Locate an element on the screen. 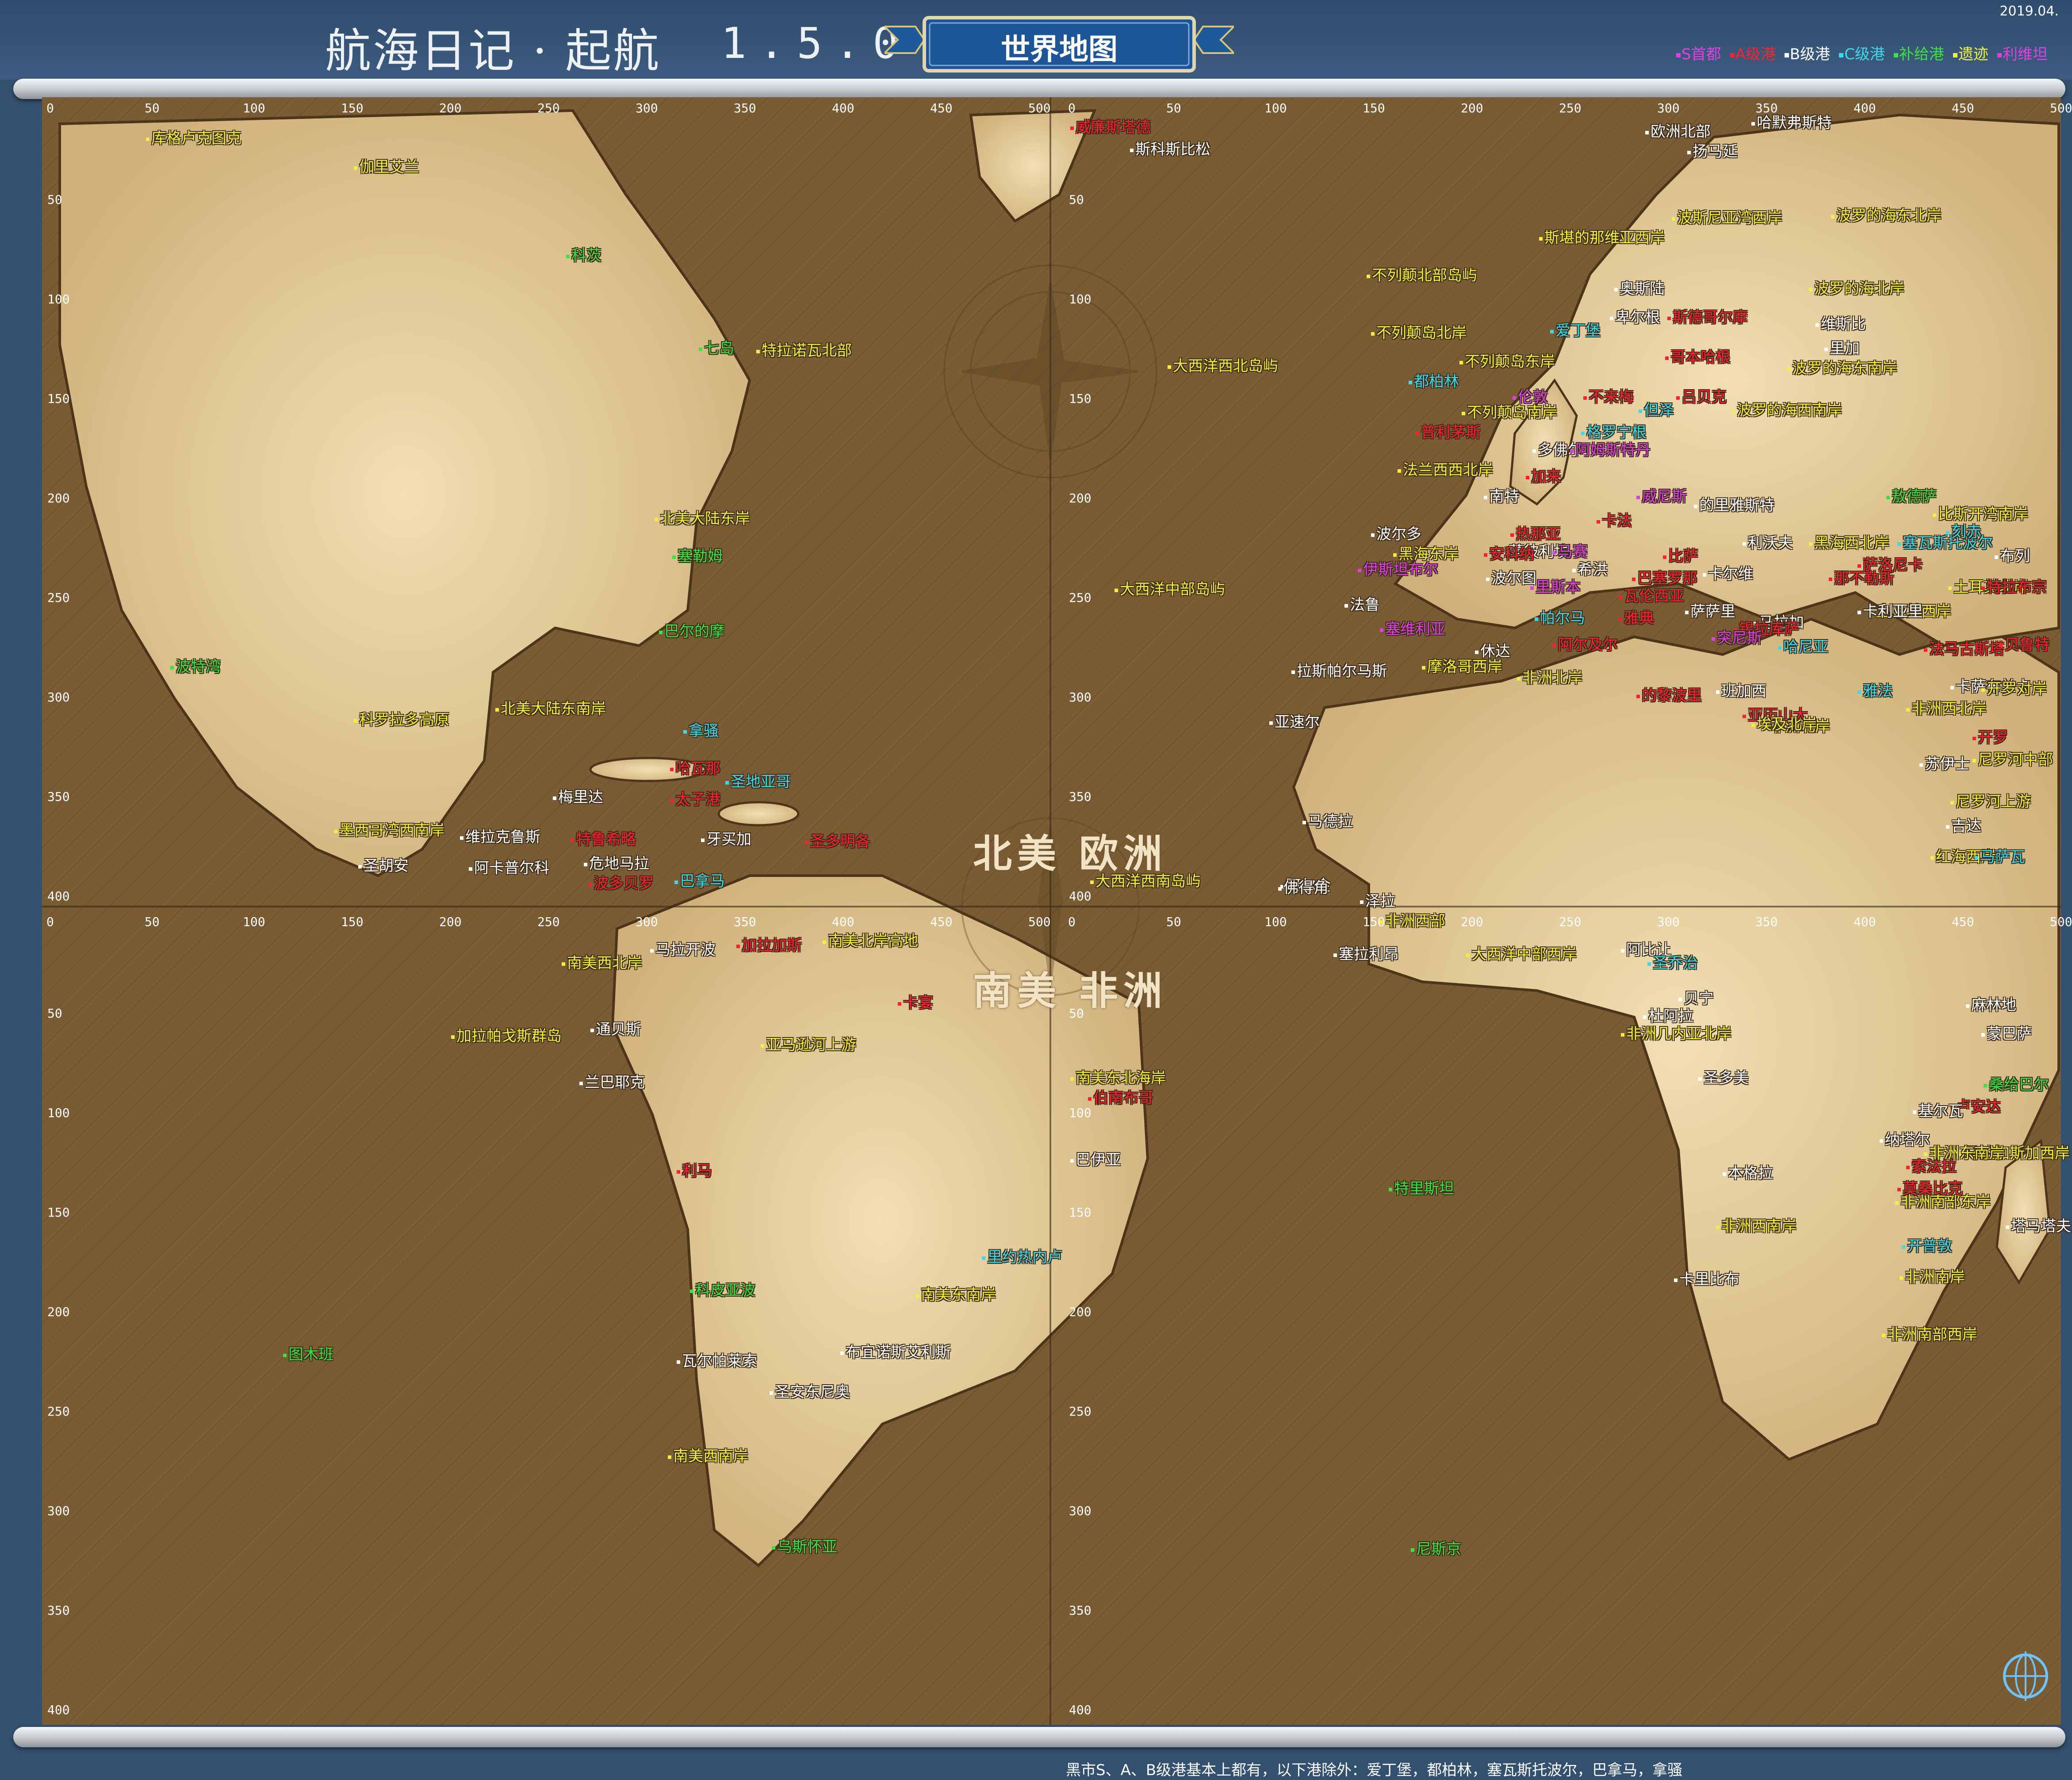  port-label: 波特湾 is located at coordinates (196, 667).